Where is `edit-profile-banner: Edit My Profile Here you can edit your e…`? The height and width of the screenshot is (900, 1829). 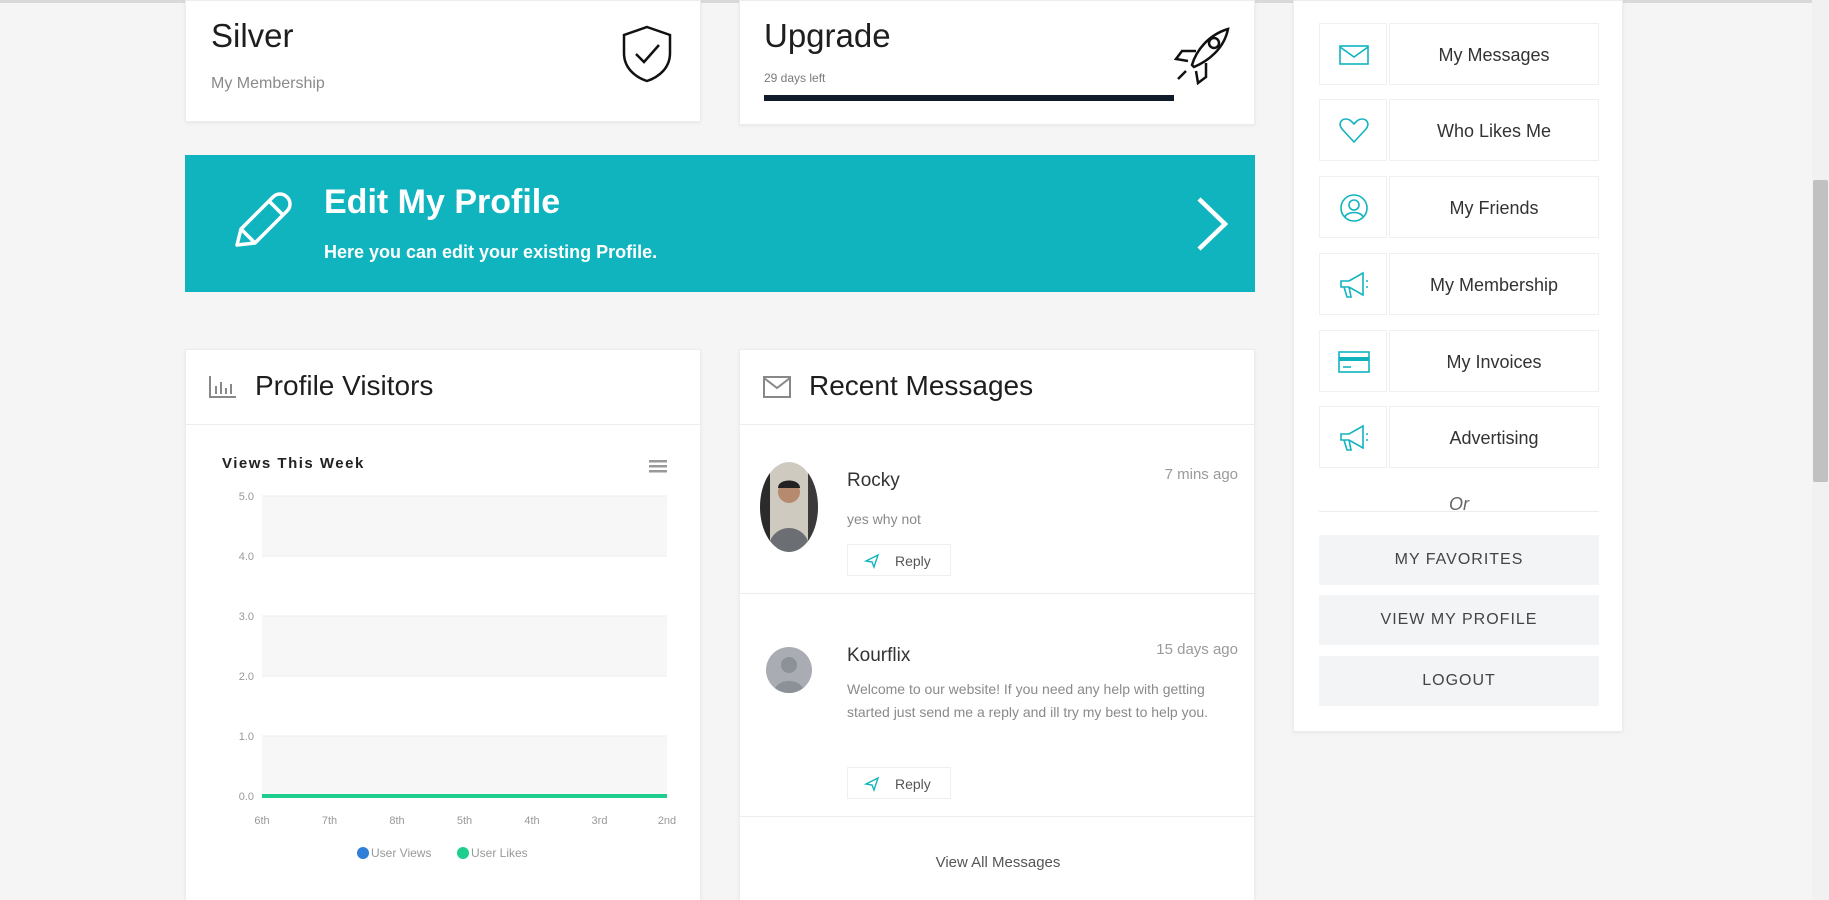
edit-profile-banner: Edit My Profile Here you can edit your e… is located at coordinates (720, 223).